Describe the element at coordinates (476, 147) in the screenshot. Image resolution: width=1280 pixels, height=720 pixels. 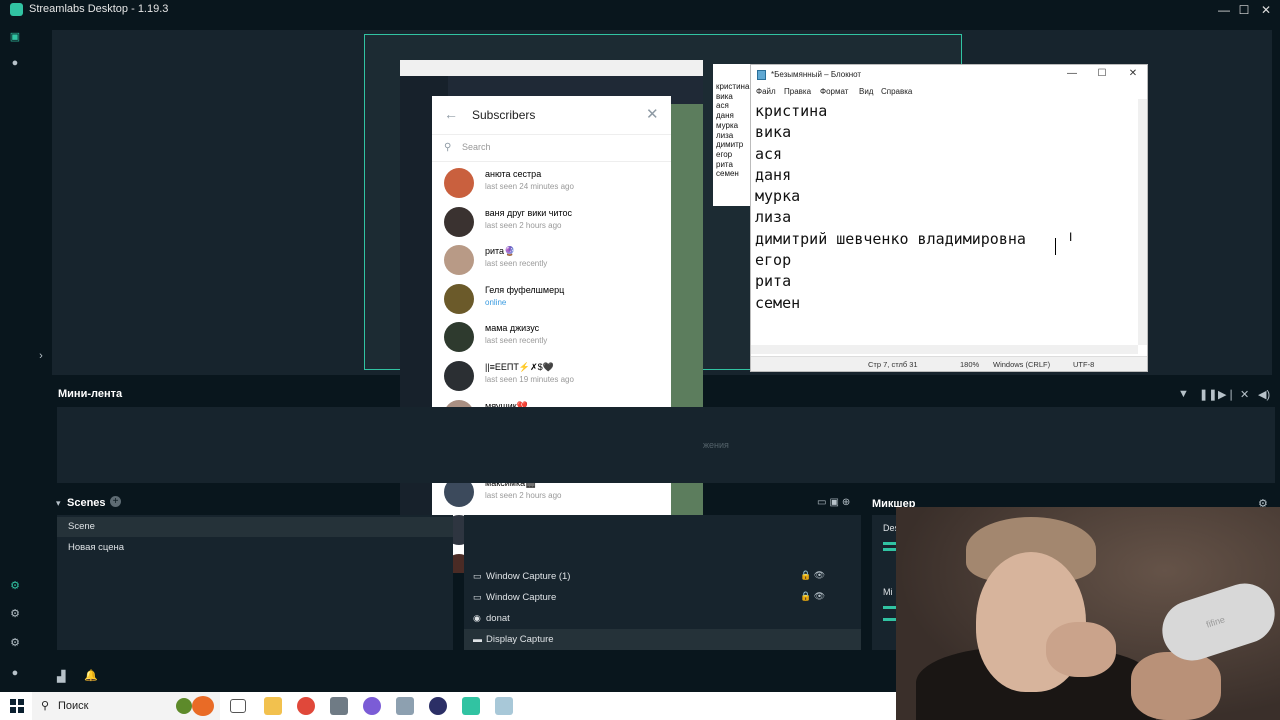
I see `search-input: Search` at that location.